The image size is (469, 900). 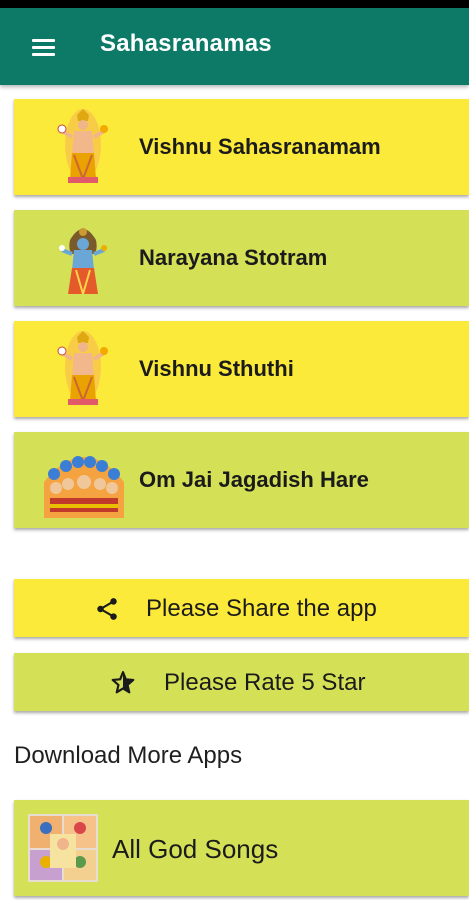 I want to click on app-bar: Sahasranamas, so click(x=234, y=46).